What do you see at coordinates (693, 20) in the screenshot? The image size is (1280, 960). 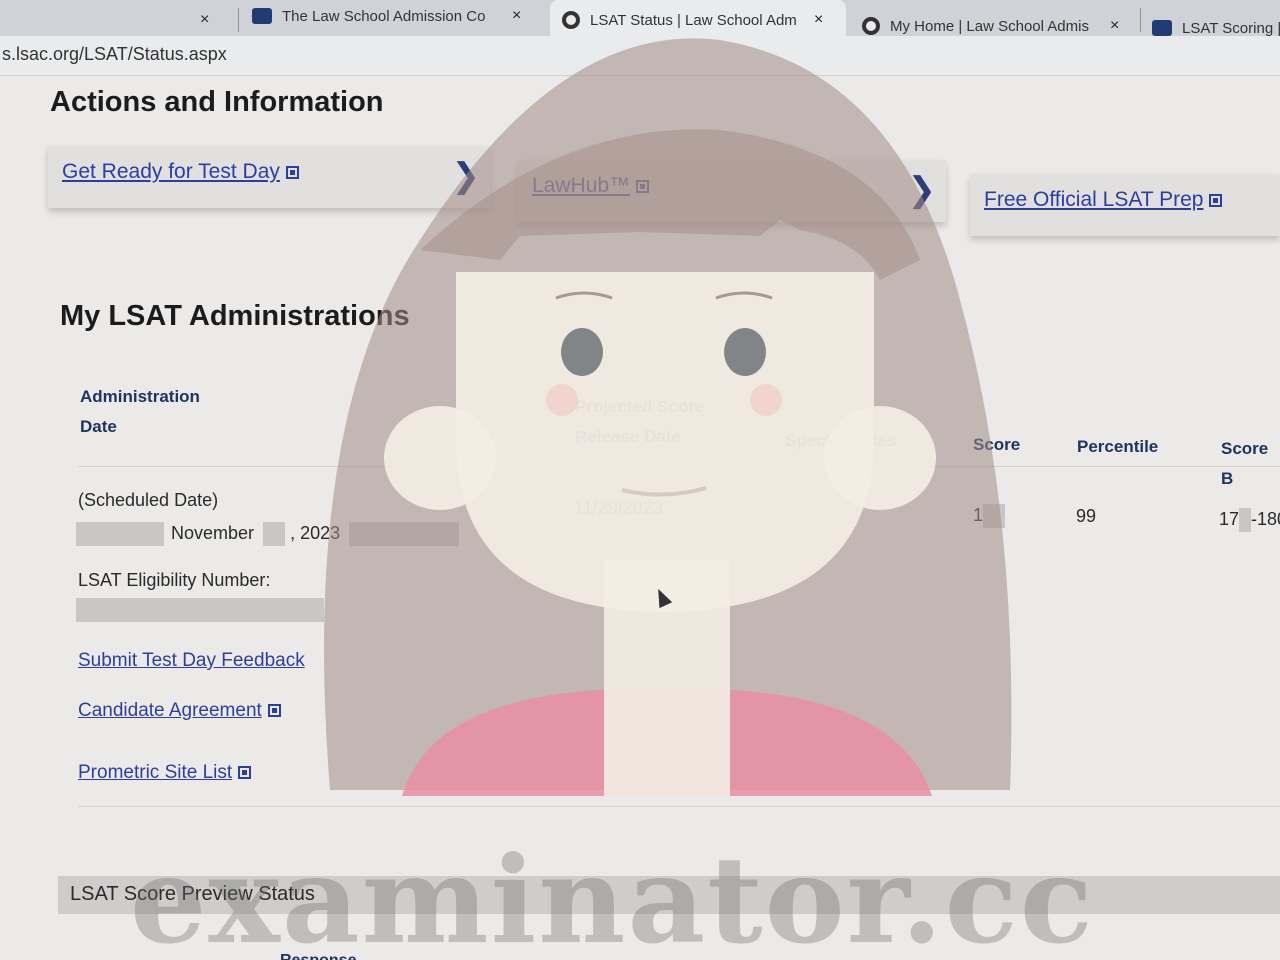 I see `tab-title: LSAT Status | Law School Adm` at bounding box center [693, 20].